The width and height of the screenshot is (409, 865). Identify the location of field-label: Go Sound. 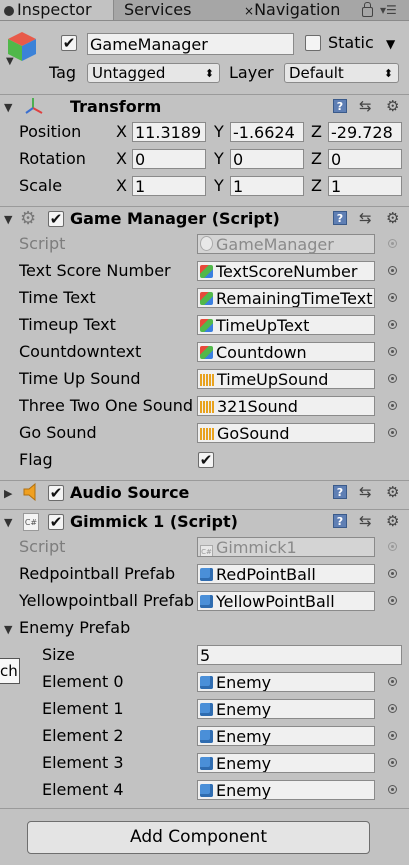
(58, 432).